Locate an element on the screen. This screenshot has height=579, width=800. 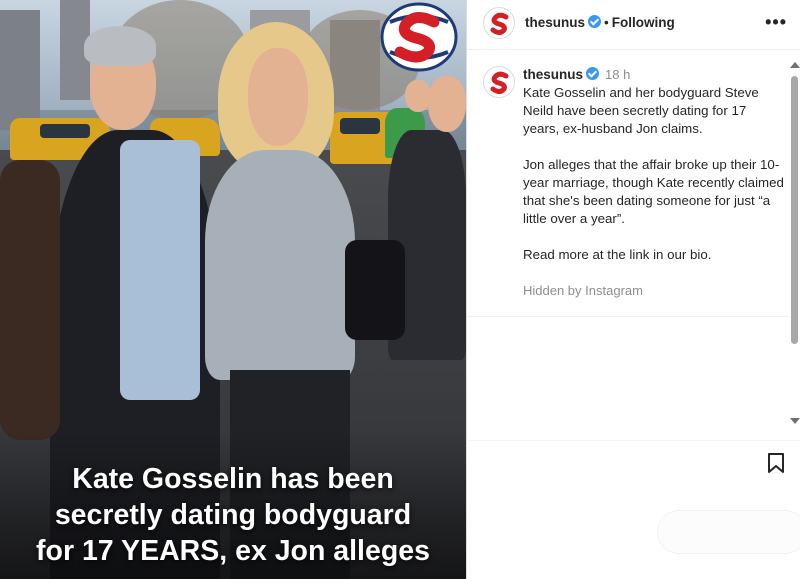
scroll-up-icon is located at coordinates (795, 65).